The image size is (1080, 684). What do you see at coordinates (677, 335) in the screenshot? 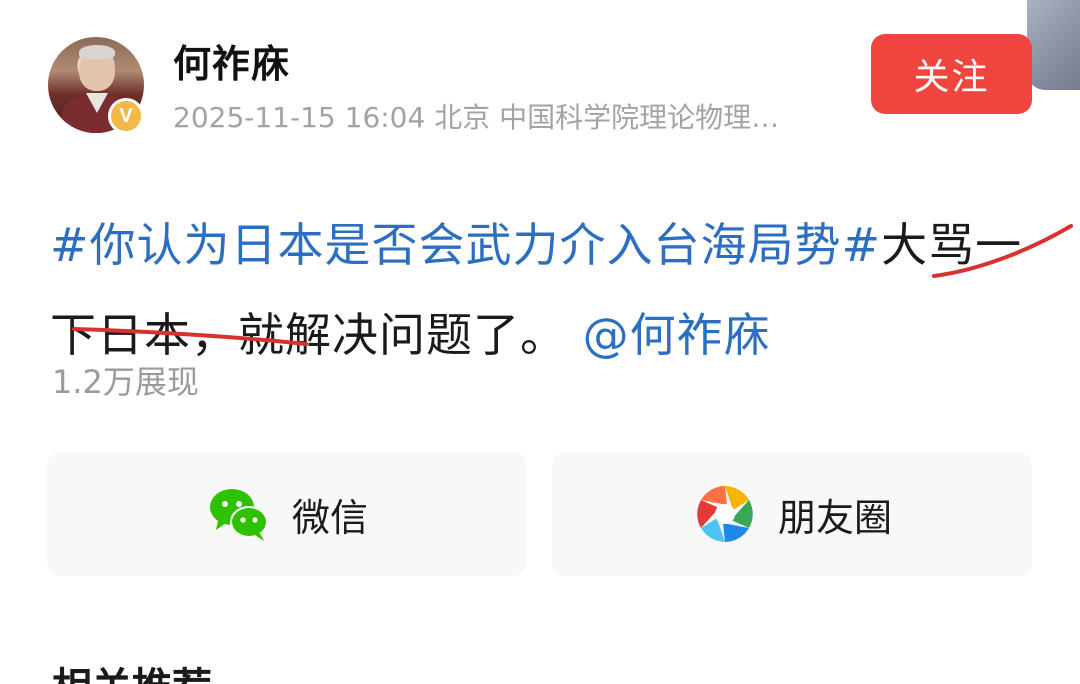
I see `mention-link: @何祚庥` at bounding box center [677, 335].